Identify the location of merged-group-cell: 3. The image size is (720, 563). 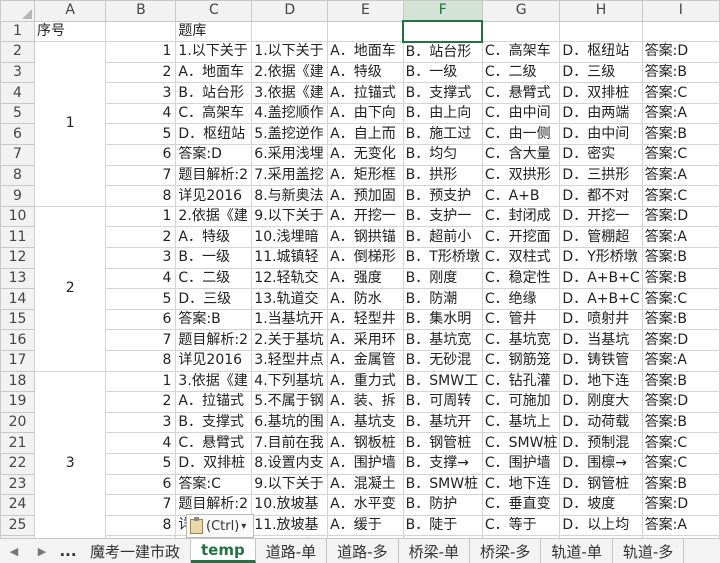
(70, 454).